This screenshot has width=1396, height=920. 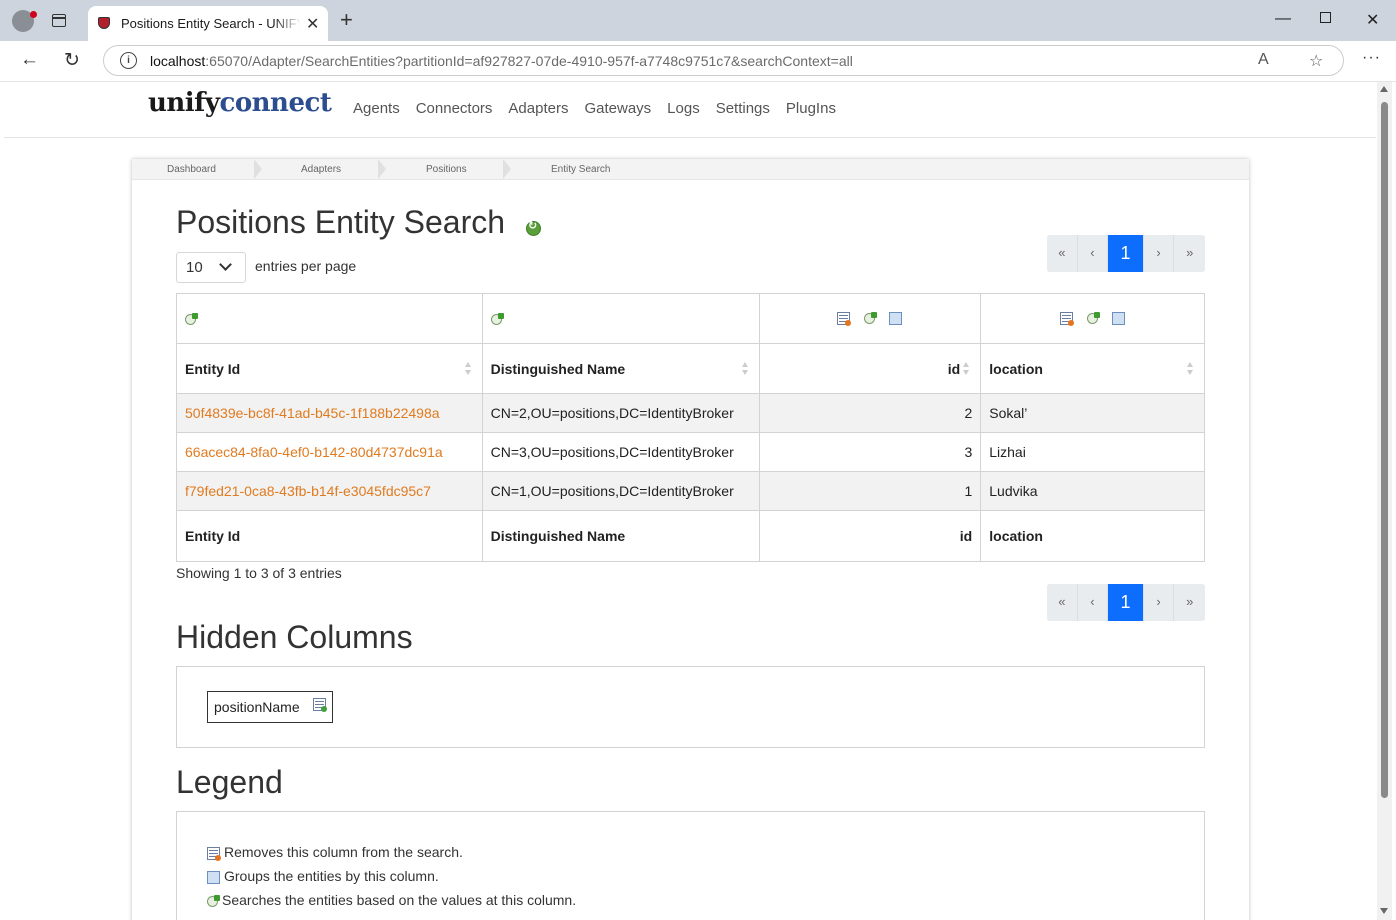 I want to click on footer-location: location, so click(x=1092, y=536).